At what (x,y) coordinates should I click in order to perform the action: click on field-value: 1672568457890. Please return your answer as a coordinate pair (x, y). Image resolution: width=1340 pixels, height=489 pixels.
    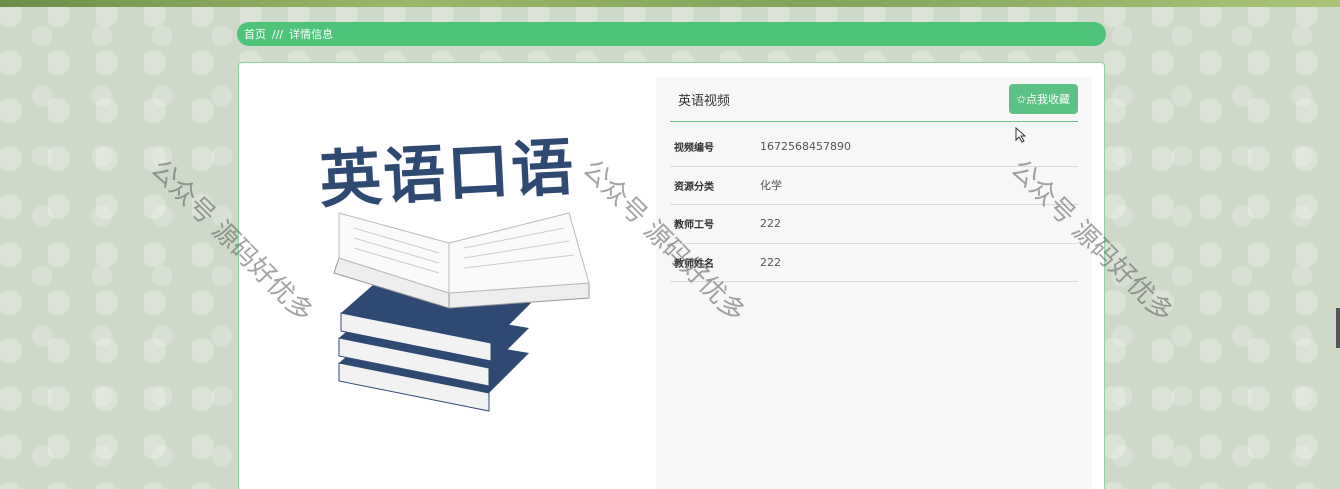
    Looking at the image, I should click on (805, 147).